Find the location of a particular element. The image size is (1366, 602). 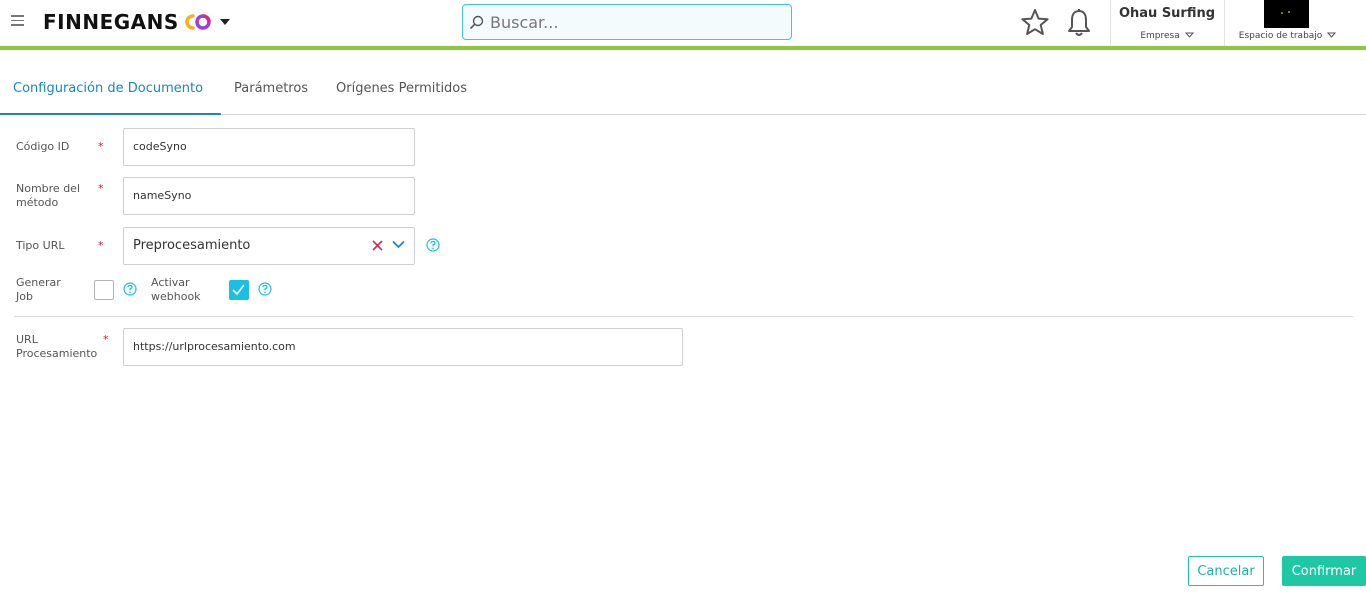

workspace-label: Espacio de trabajo is located at coordinates (1287, 36).